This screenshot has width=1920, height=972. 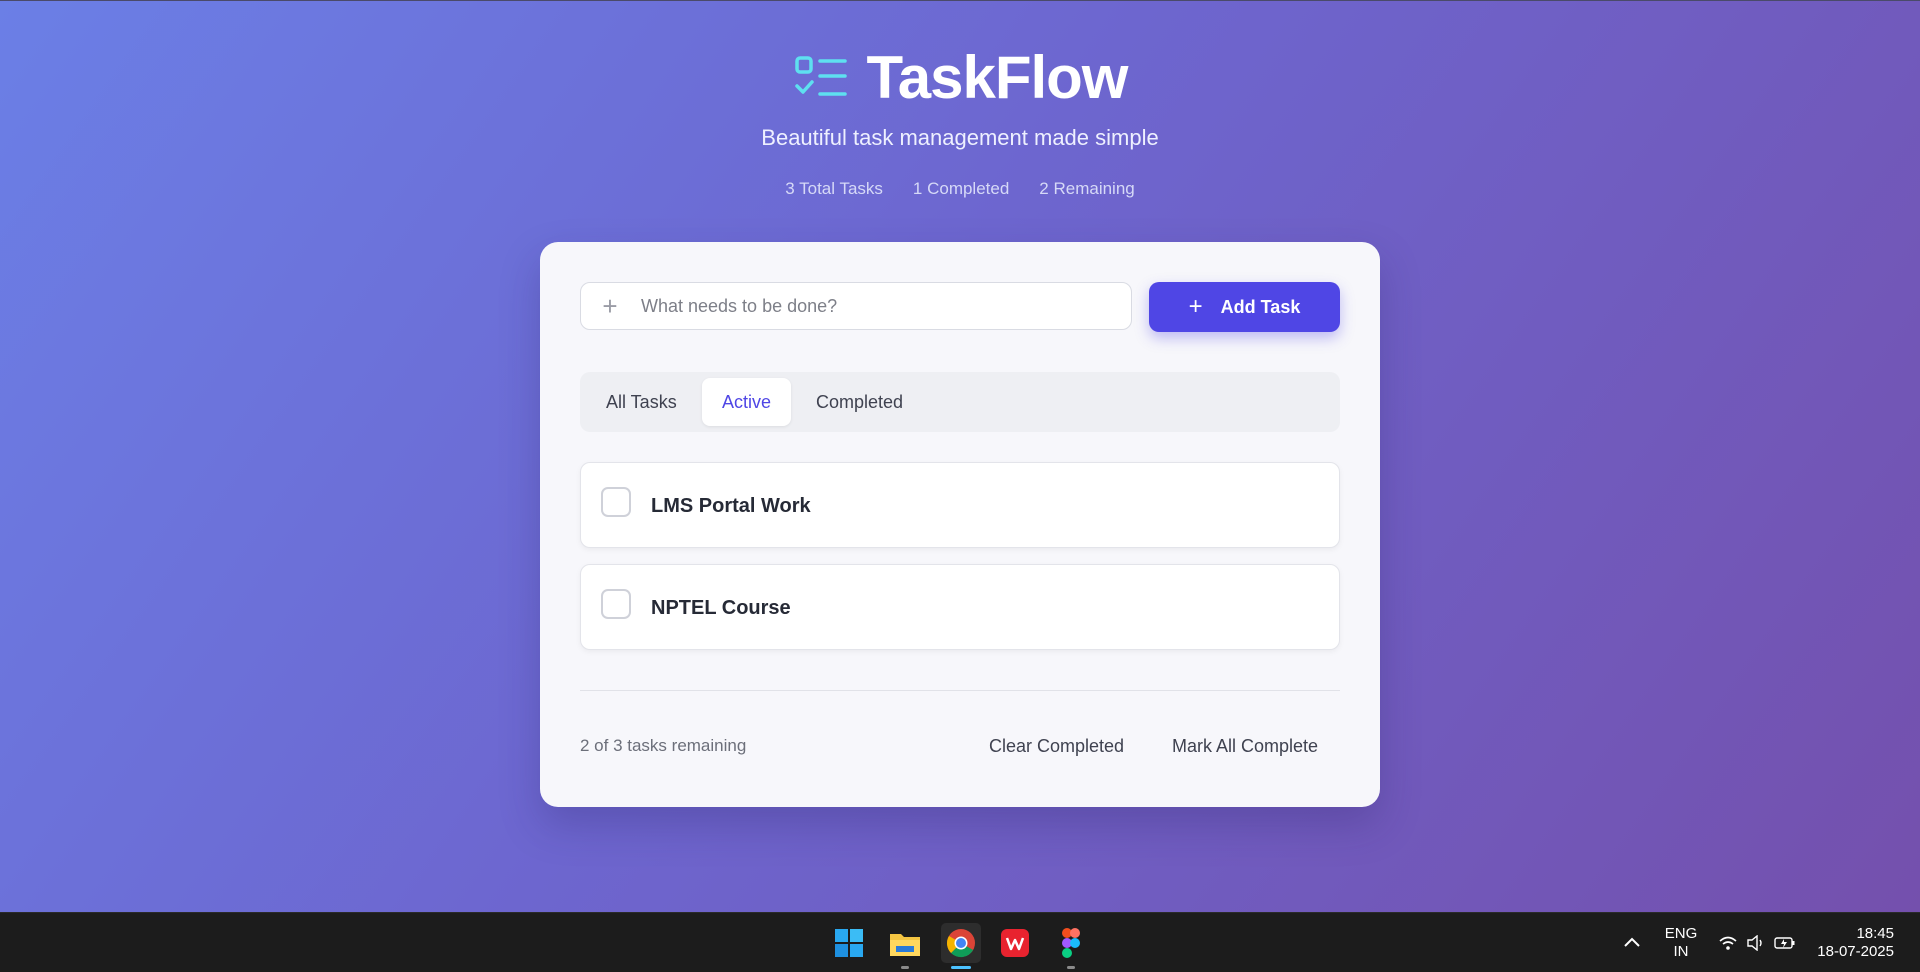 I want to click on new-task-field: +, so click(x=856, y=306).